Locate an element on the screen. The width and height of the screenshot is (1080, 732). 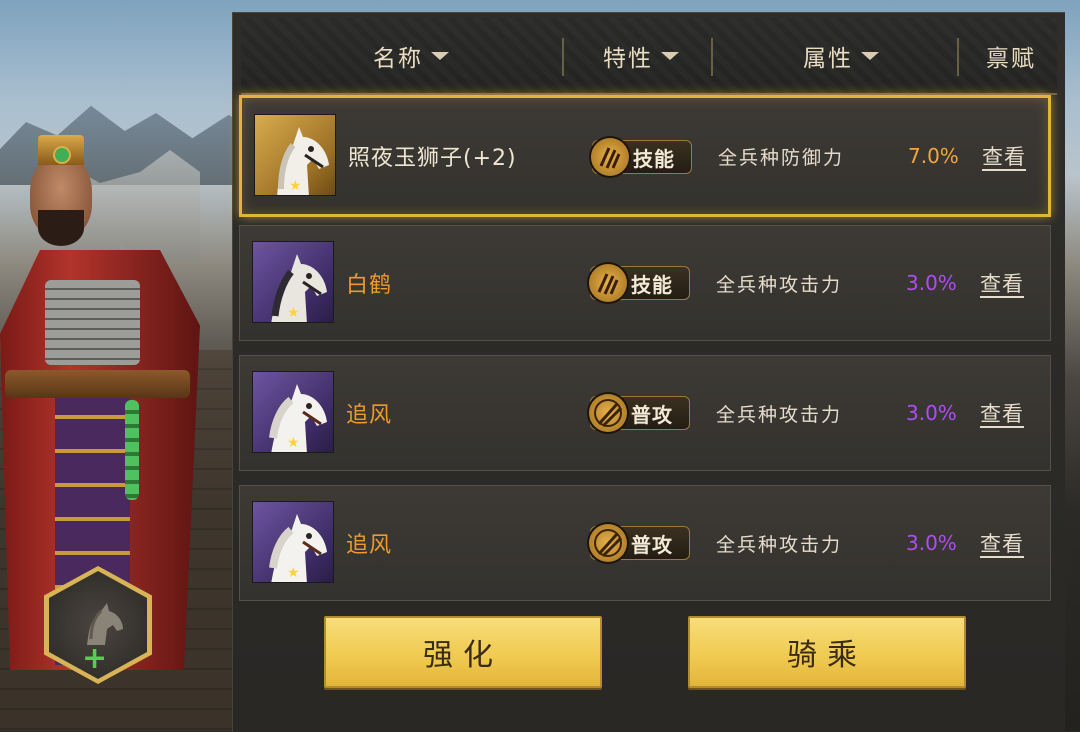
header-attribute-label: 属性 is located at coordinates (828, 58).